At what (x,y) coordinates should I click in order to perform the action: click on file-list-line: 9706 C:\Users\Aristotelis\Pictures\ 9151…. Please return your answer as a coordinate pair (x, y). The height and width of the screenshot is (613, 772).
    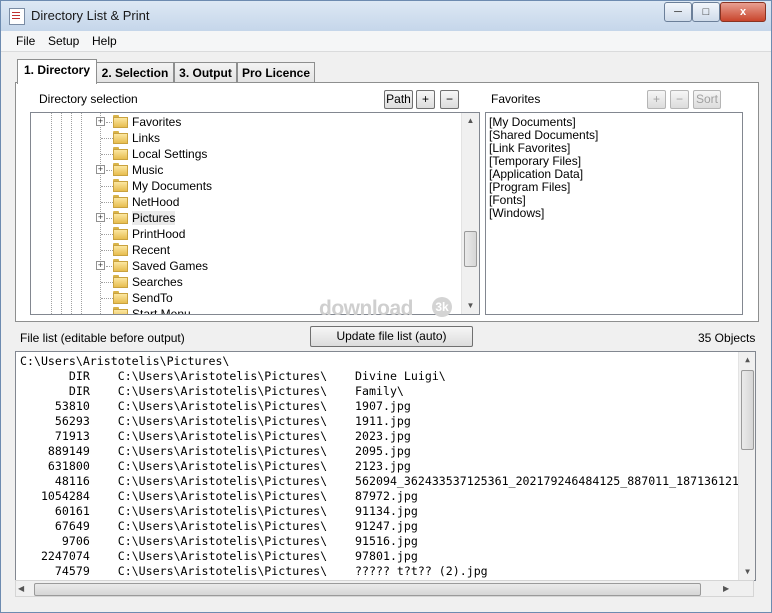
    Looking at the image, I should click on (219, 541).